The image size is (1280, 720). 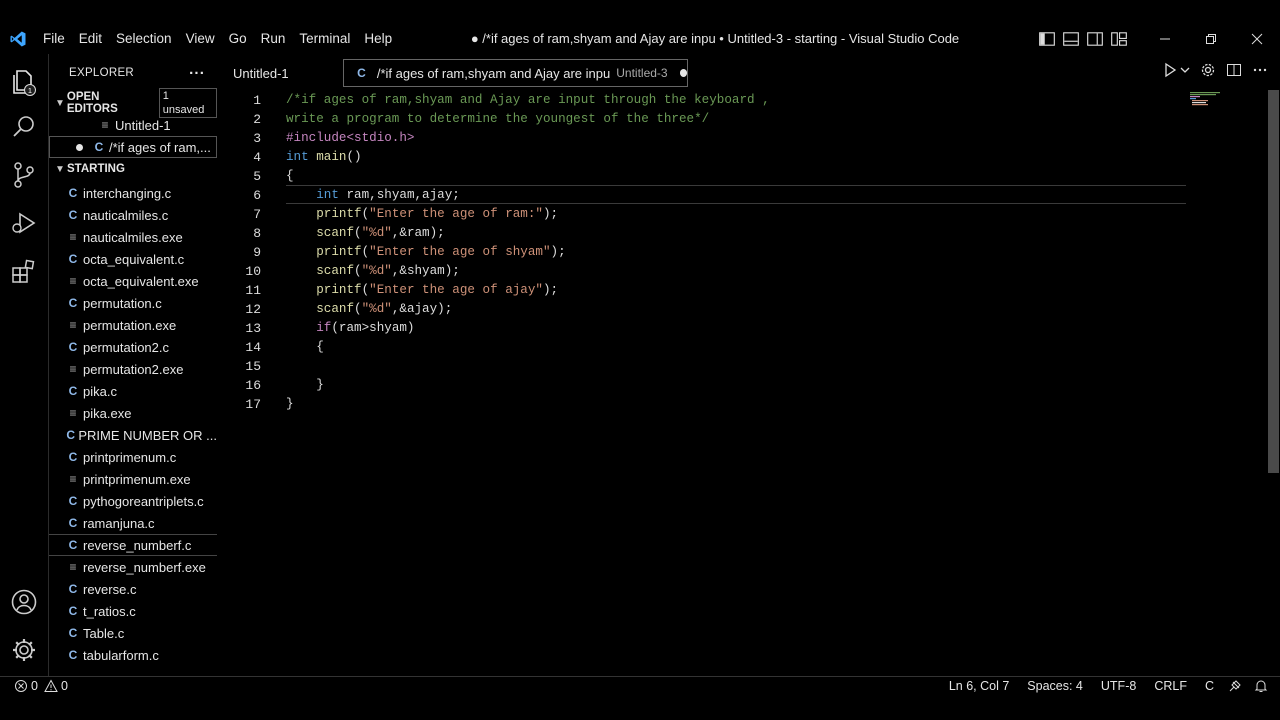 I want to click on menu-selection: Selection, so click(x=144, y=39).